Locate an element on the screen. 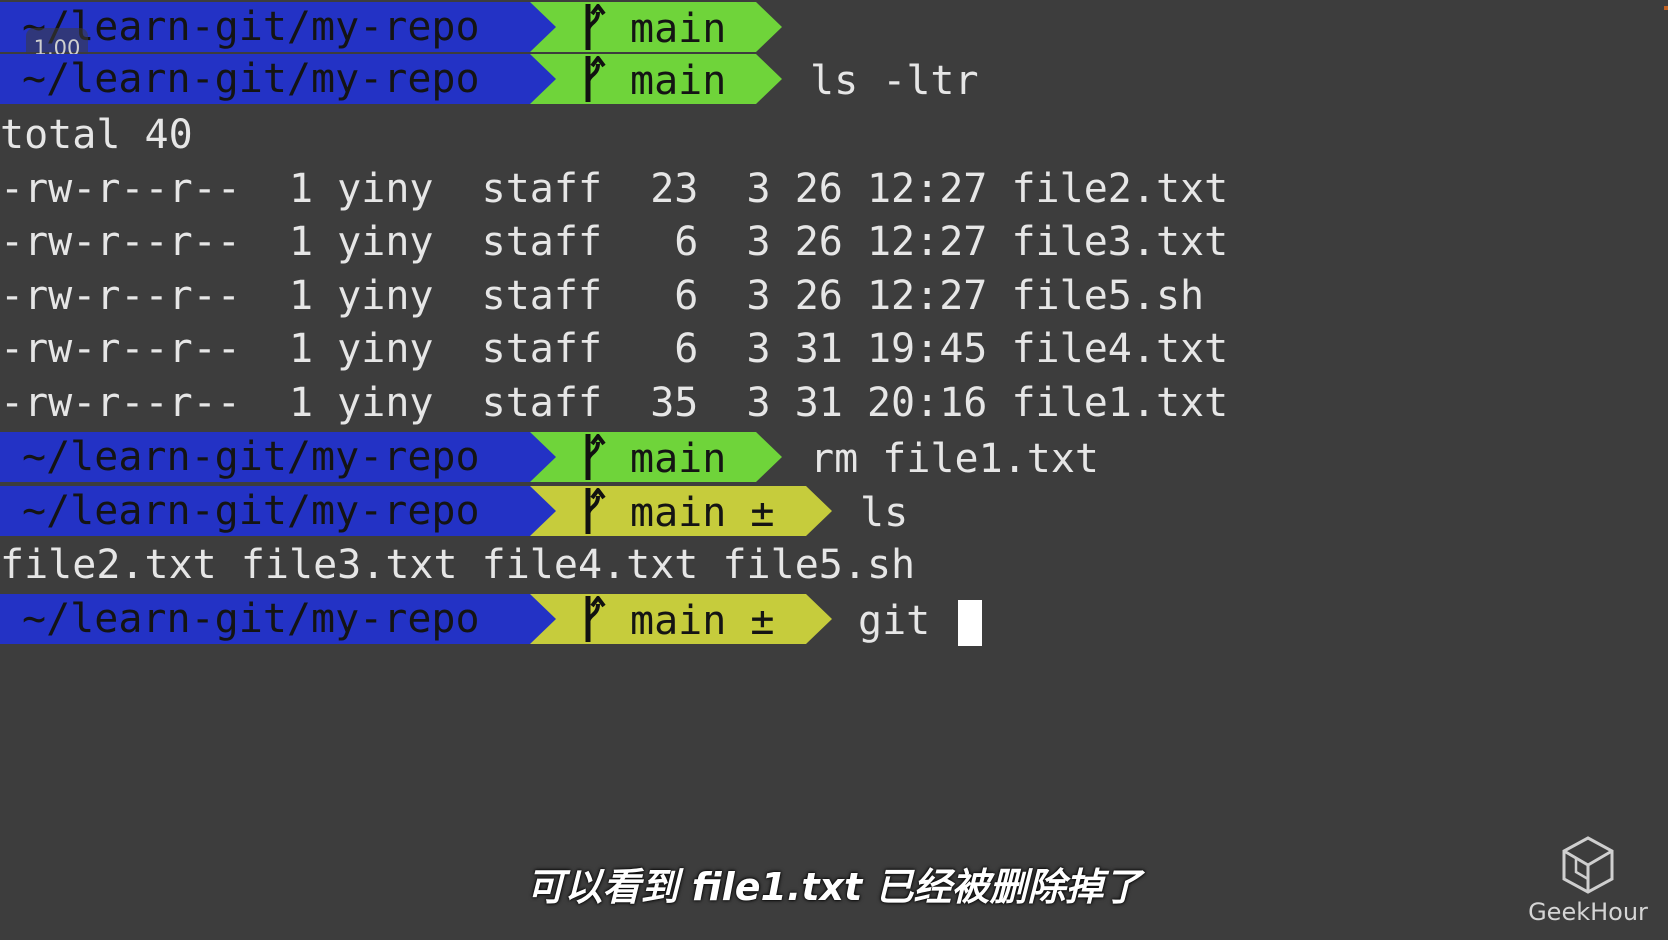 The image size is (1668, 940). prompt-line-current: ~/learn-git/my-repo main ± git is located at coordinates (834, 621).